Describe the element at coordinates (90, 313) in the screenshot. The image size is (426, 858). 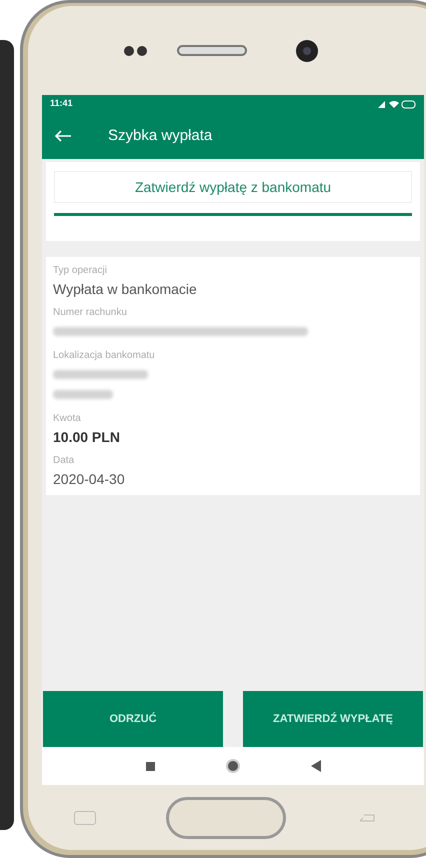
I see `field-label: Numer rachunku` at that location.